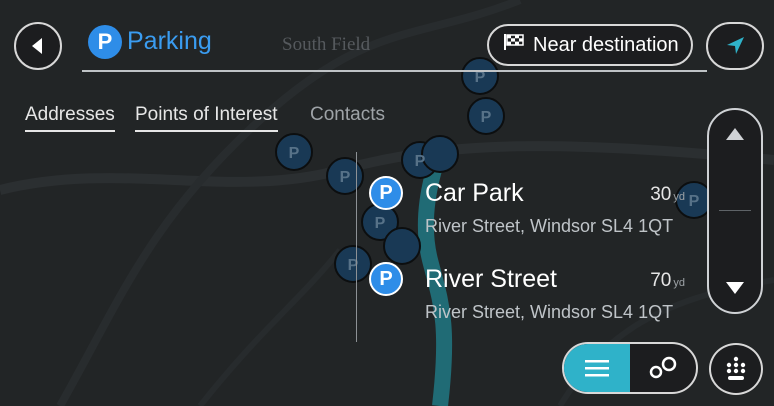 This screenshot has height=406, width=774. I want to click on list-view-button, so click(597, 368).